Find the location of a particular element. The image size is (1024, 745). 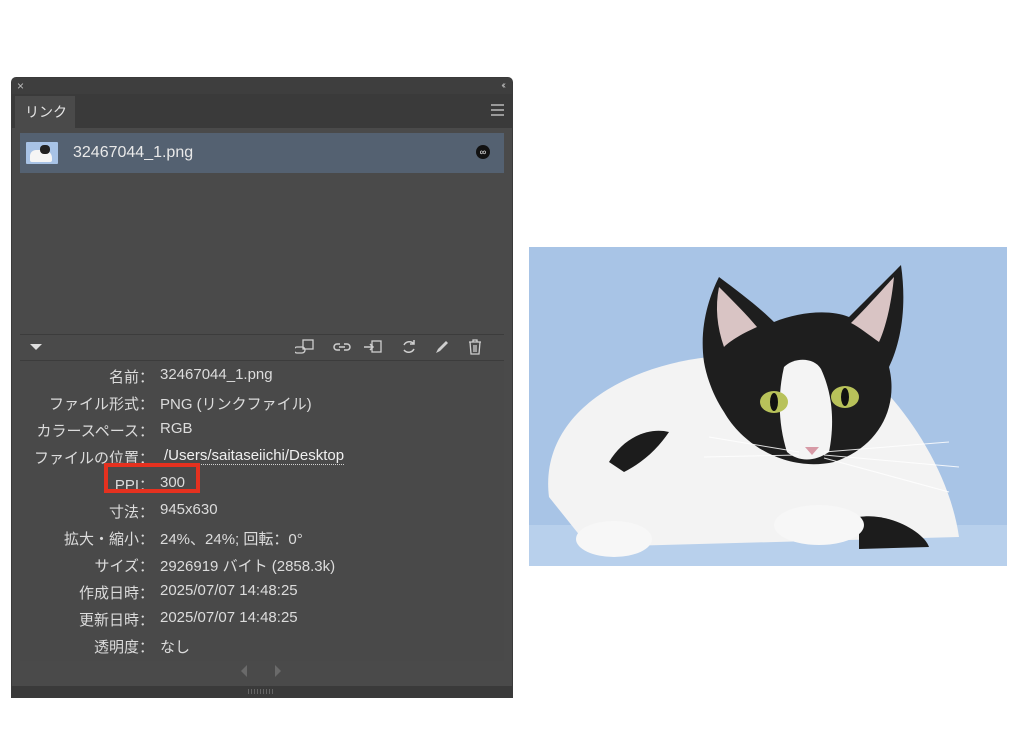

panel-titlebar: × ‹‹ is located at coordinates (262, 86).